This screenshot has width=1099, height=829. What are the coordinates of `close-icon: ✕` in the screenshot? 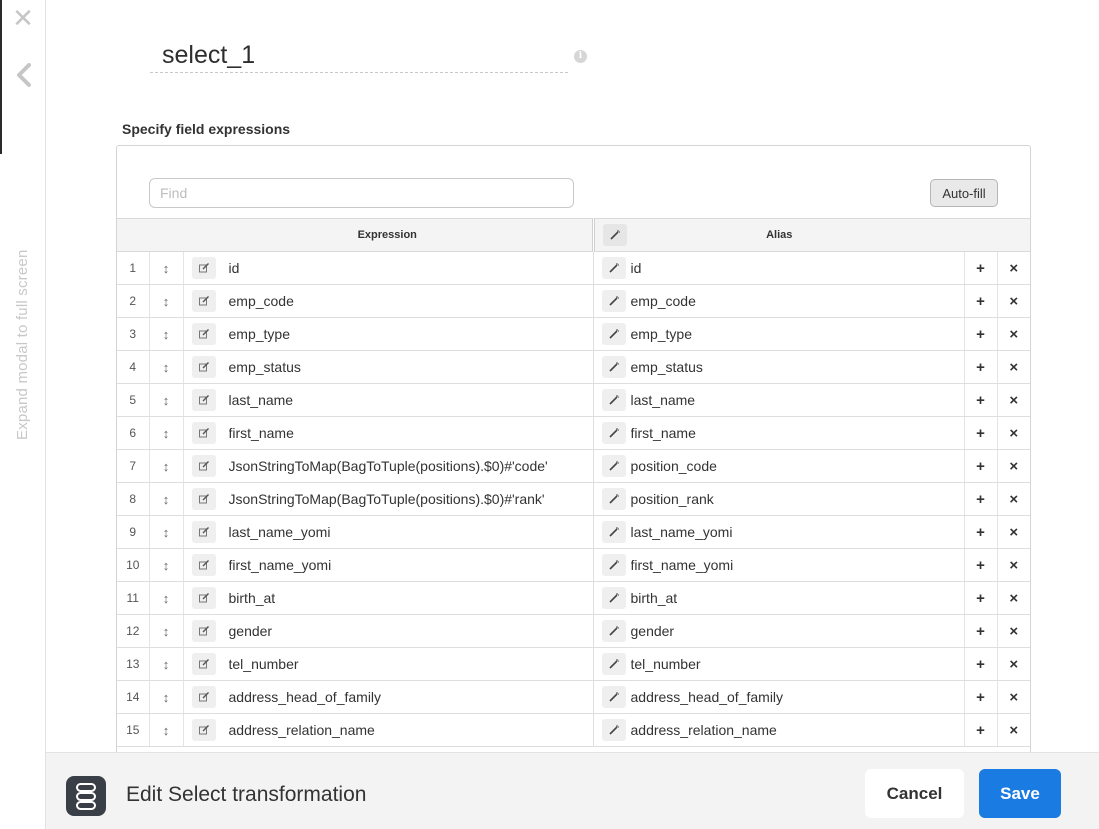 It's located at (23, 19).